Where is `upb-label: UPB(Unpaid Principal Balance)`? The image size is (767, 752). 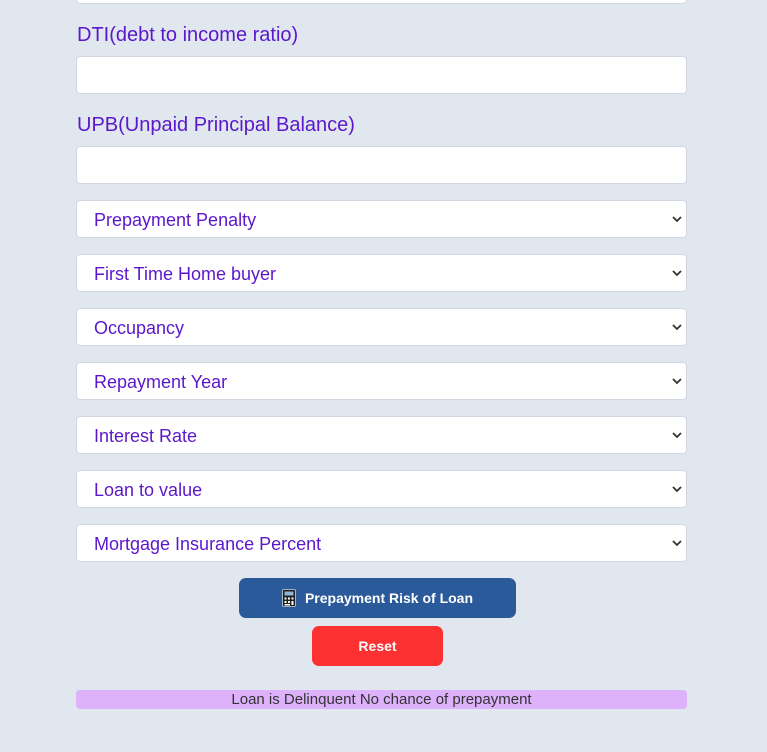
upb-label: UPB(Unpaid Principal Balance) is located at coordinates (216, 125).